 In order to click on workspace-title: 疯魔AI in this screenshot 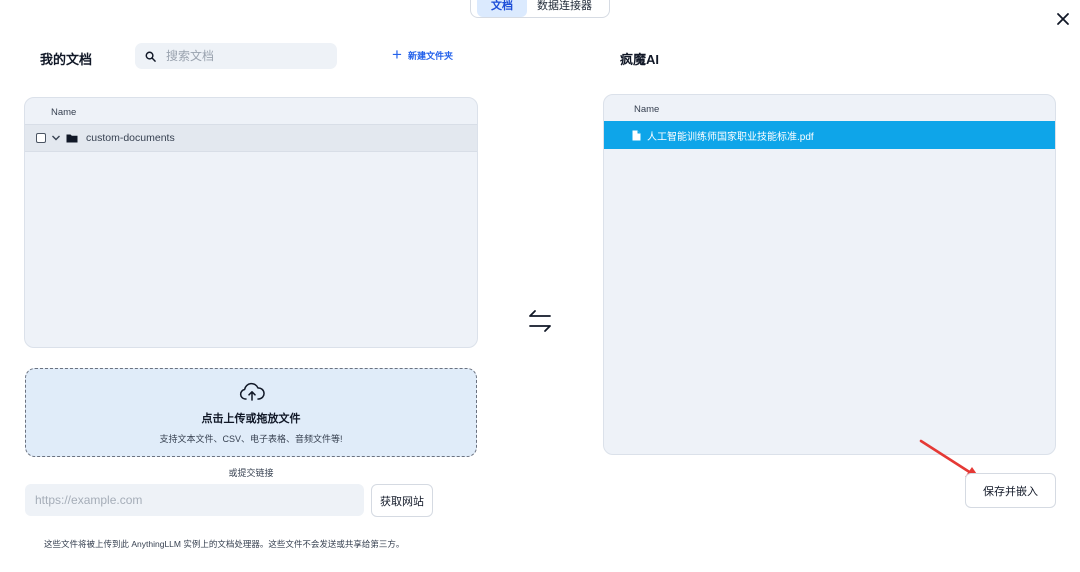, I will do `click(640, 59)`.